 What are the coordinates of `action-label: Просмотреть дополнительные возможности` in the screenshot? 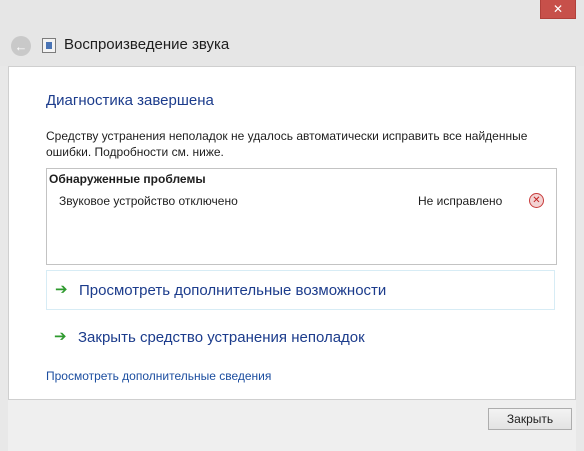 It's located at (233, 290).